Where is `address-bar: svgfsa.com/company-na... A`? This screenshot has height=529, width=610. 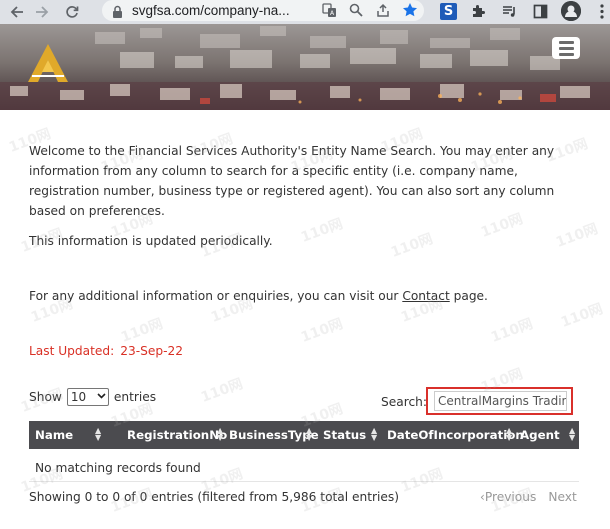
address-bar: svgfsa.com/company-na... A is located at coordinates (263, 10).